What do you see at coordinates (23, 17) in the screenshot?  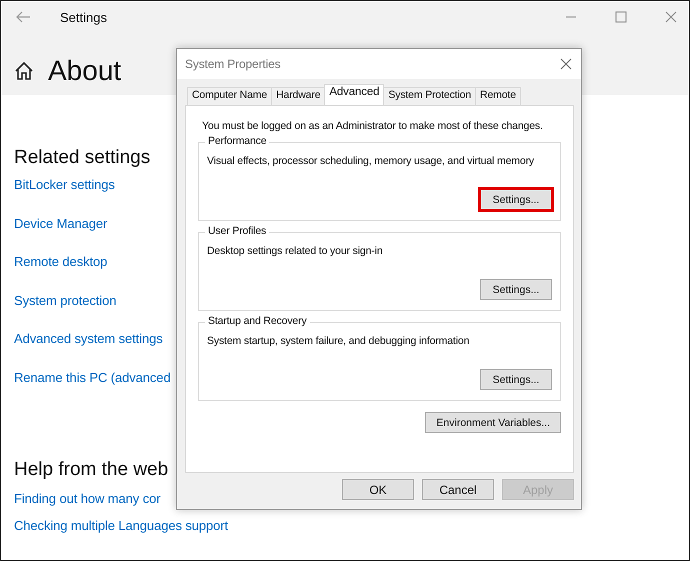 I see `back-icon` at bounding box center [23, 17].